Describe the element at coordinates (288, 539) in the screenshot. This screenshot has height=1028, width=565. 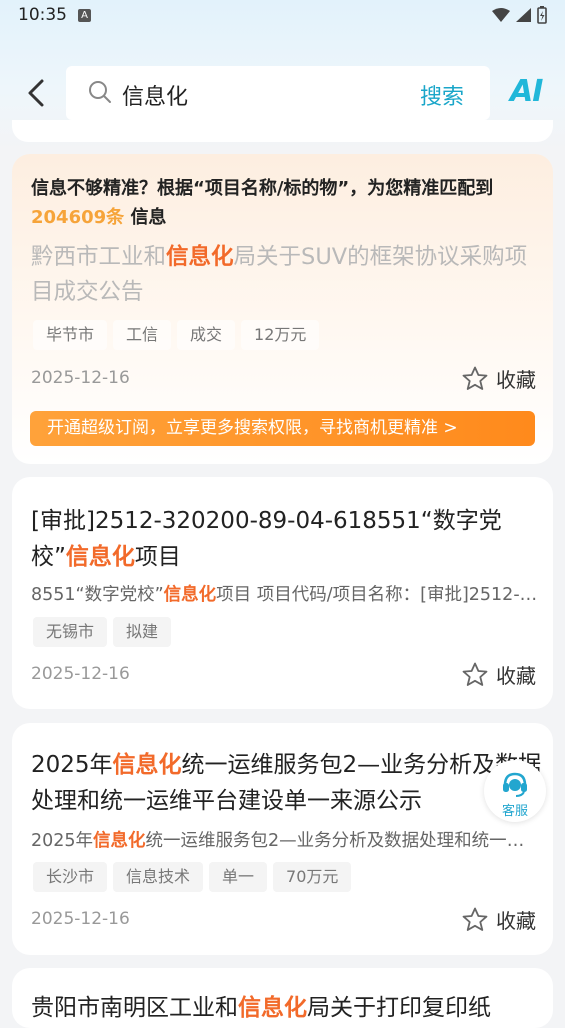
I see `result-title: [审批]2512-320200-89-04-618551“数字党校”信息化项目` at that location.